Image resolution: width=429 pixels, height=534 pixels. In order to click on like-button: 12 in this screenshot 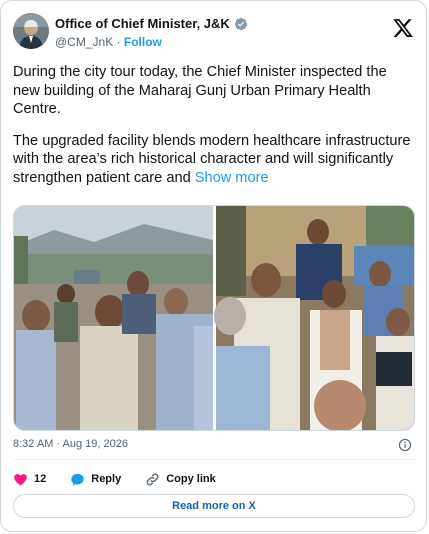, I will do `click(29, 479)`.